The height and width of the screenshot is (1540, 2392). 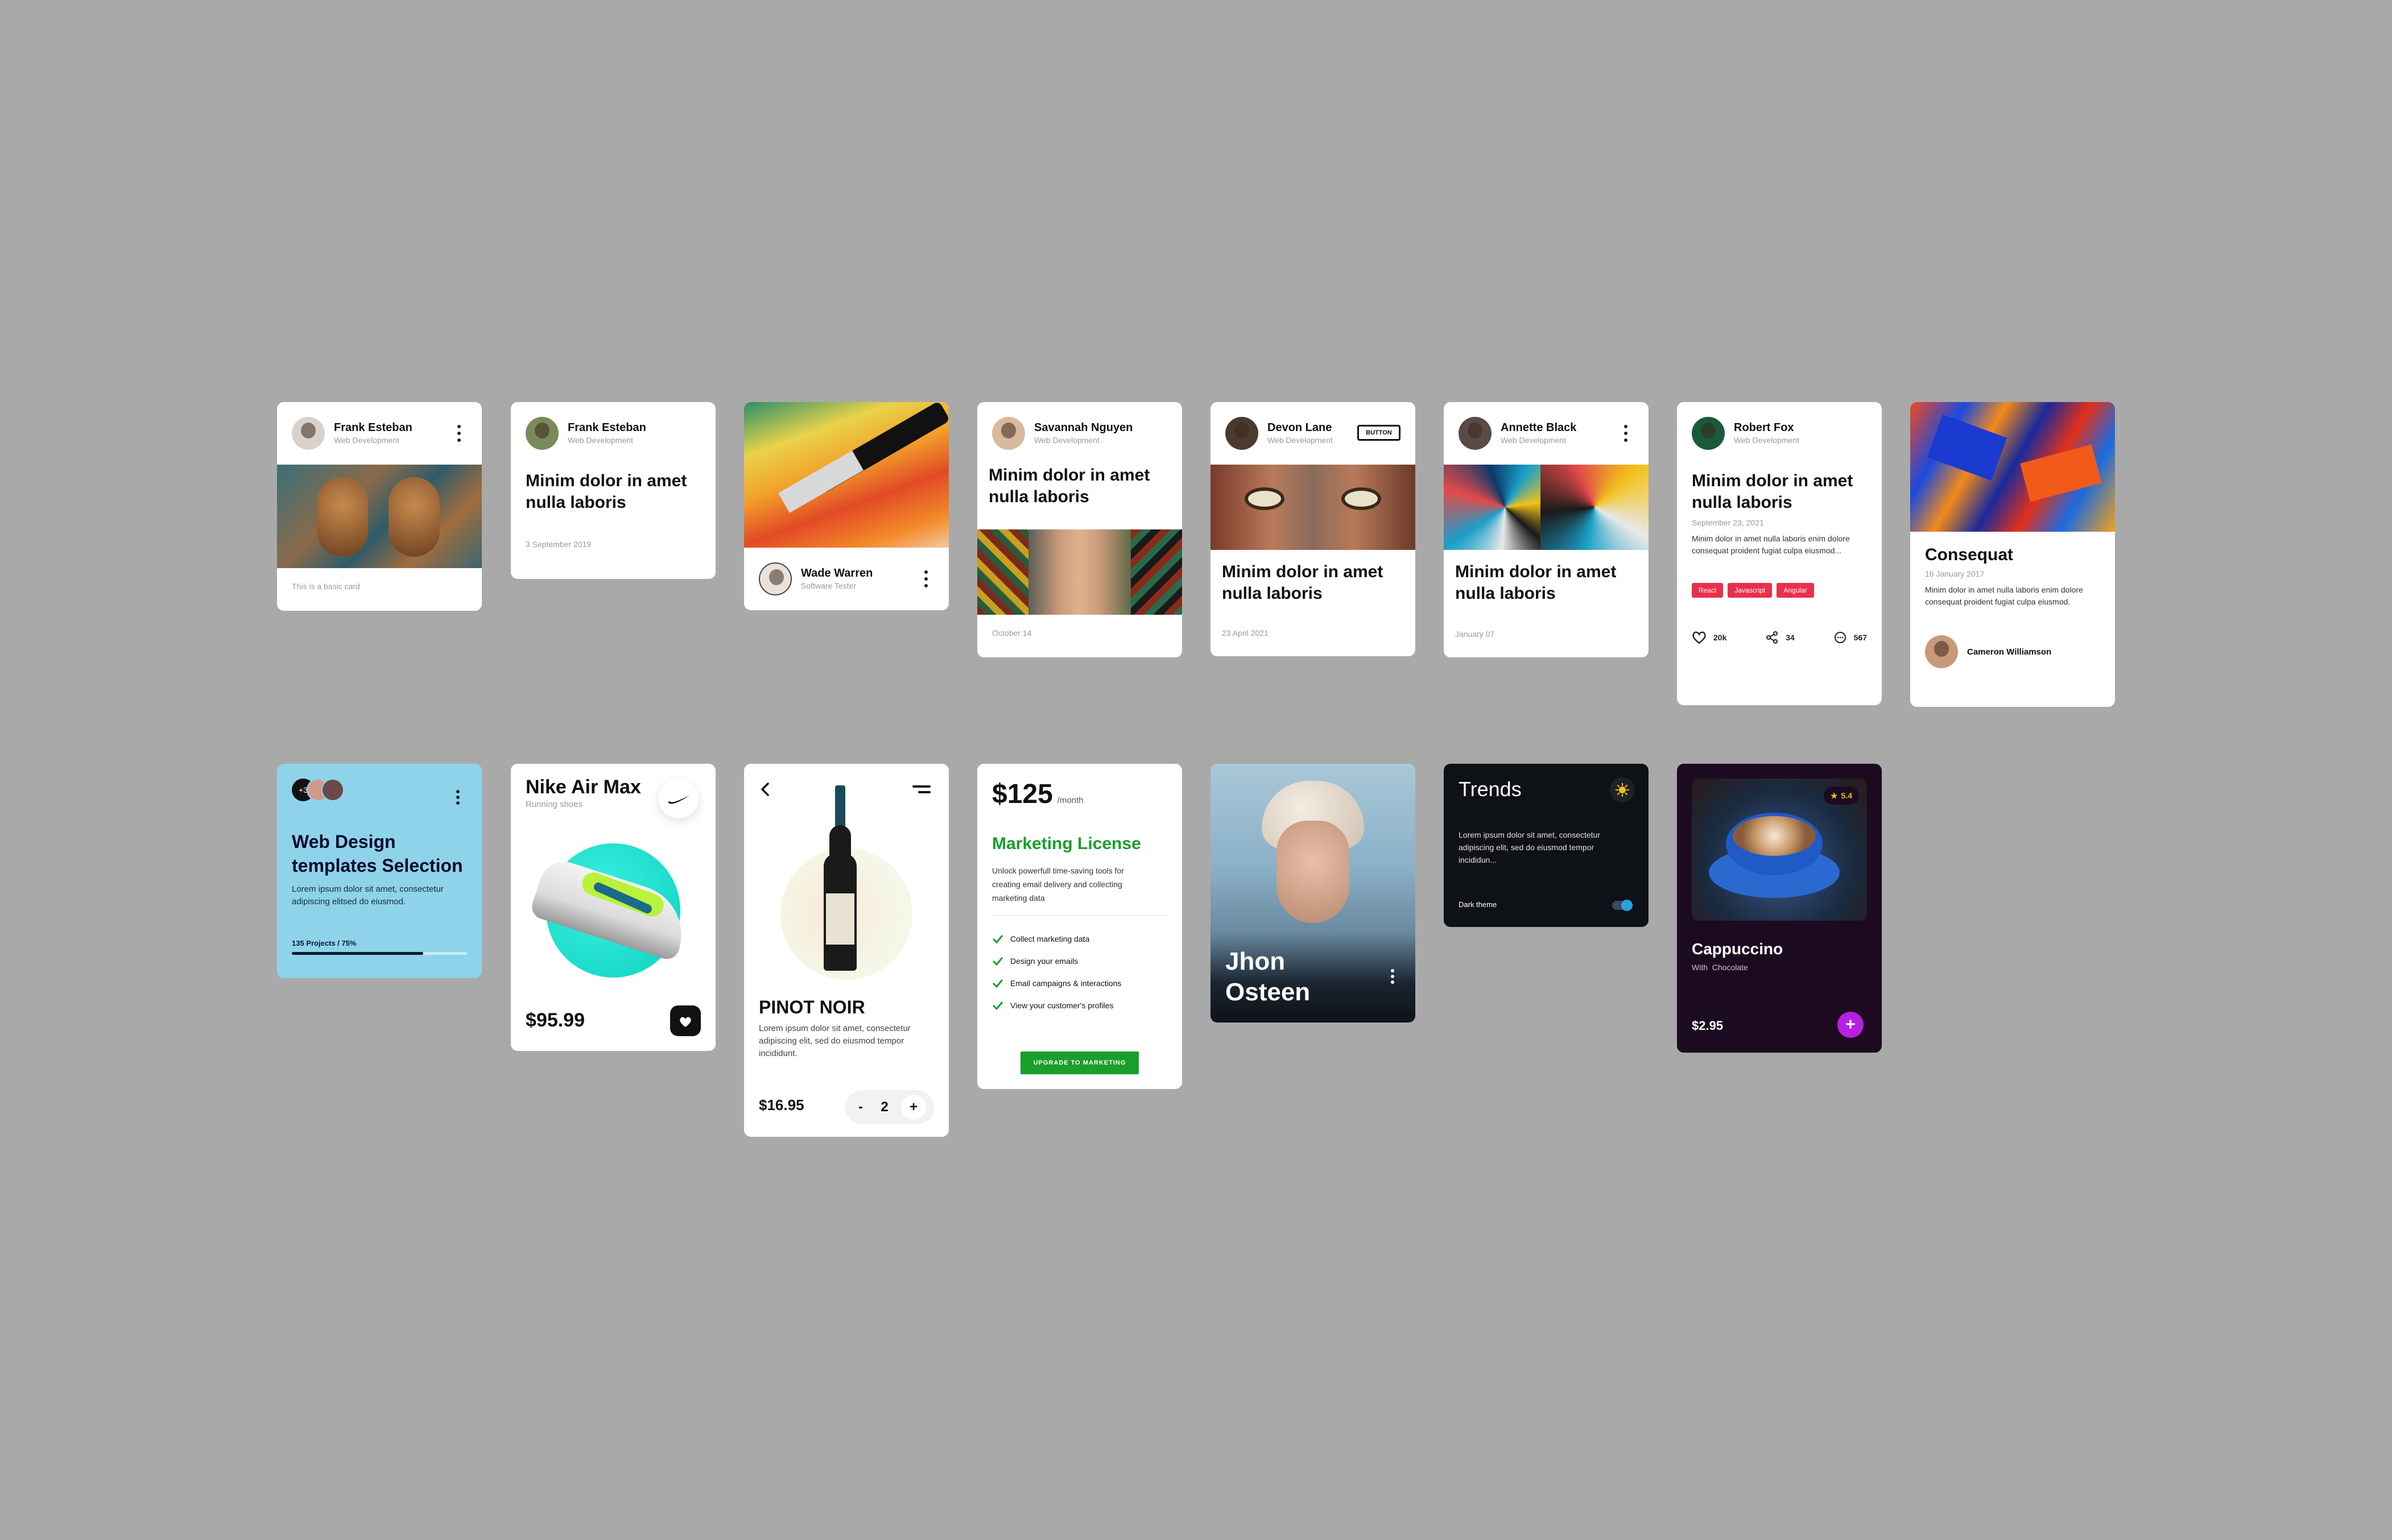 What do you see at coordinates (1750, 590) in the screenshot?
I see `tag-javascript: Javascript` at bounding box center [1750, 590].